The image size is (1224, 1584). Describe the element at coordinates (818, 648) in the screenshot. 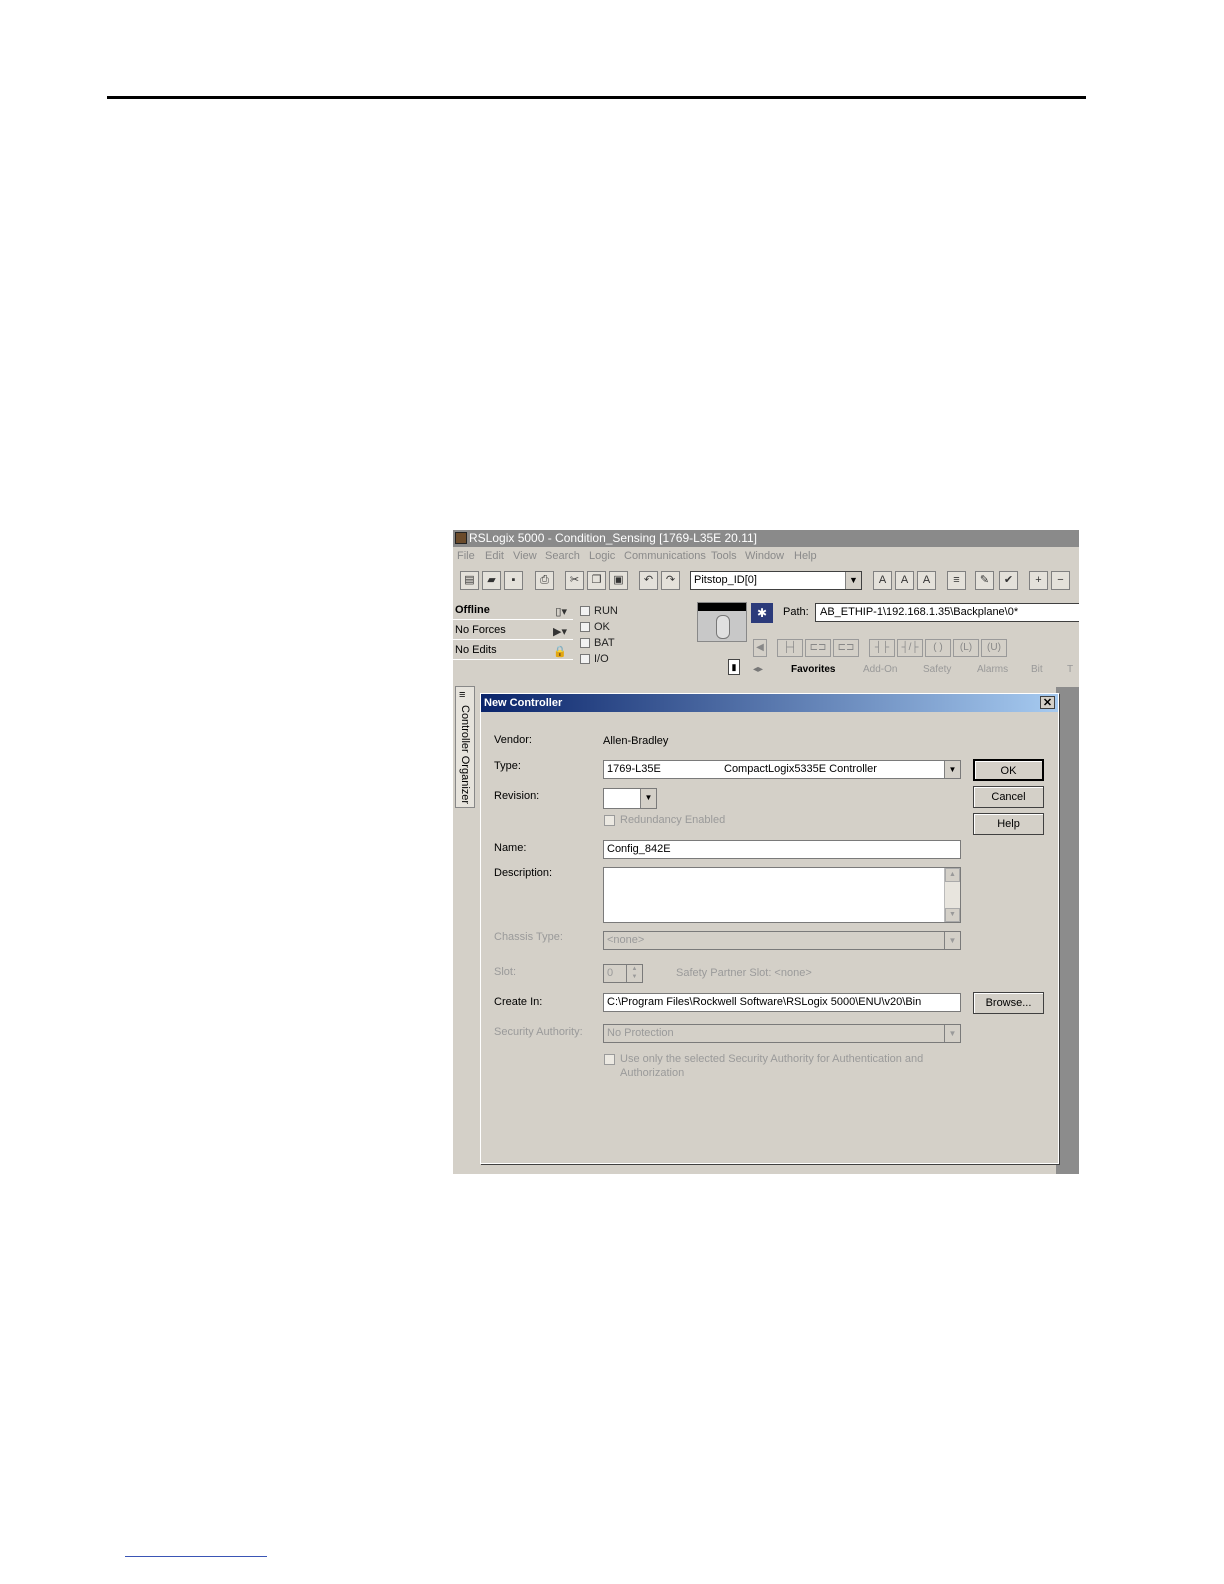

I see `branch-icon: ⊏⊐` at that location.